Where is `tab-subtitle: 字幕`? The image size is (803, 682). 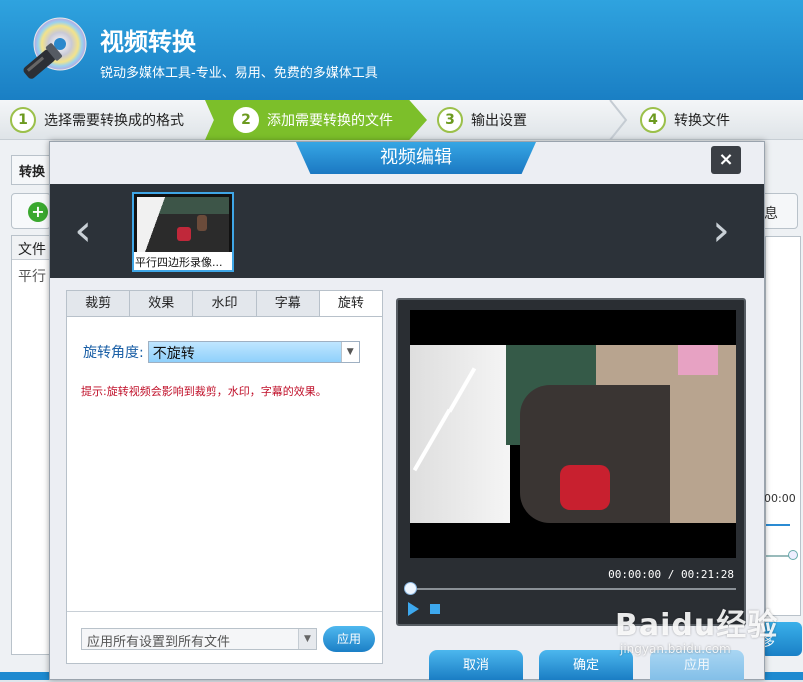 tab-subtitle: 字幕 is located at coordinates (288, 303).